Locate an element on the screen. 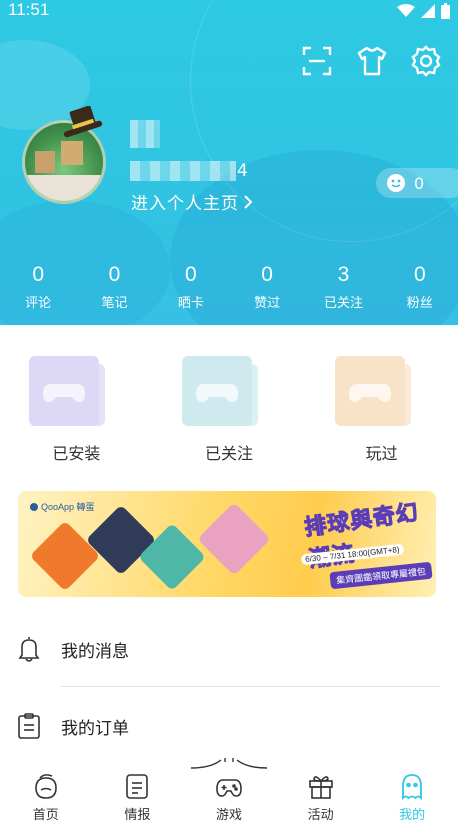  game-shortcuts: 已安装 已关注 玩过 is located at coordinates (229, 408).